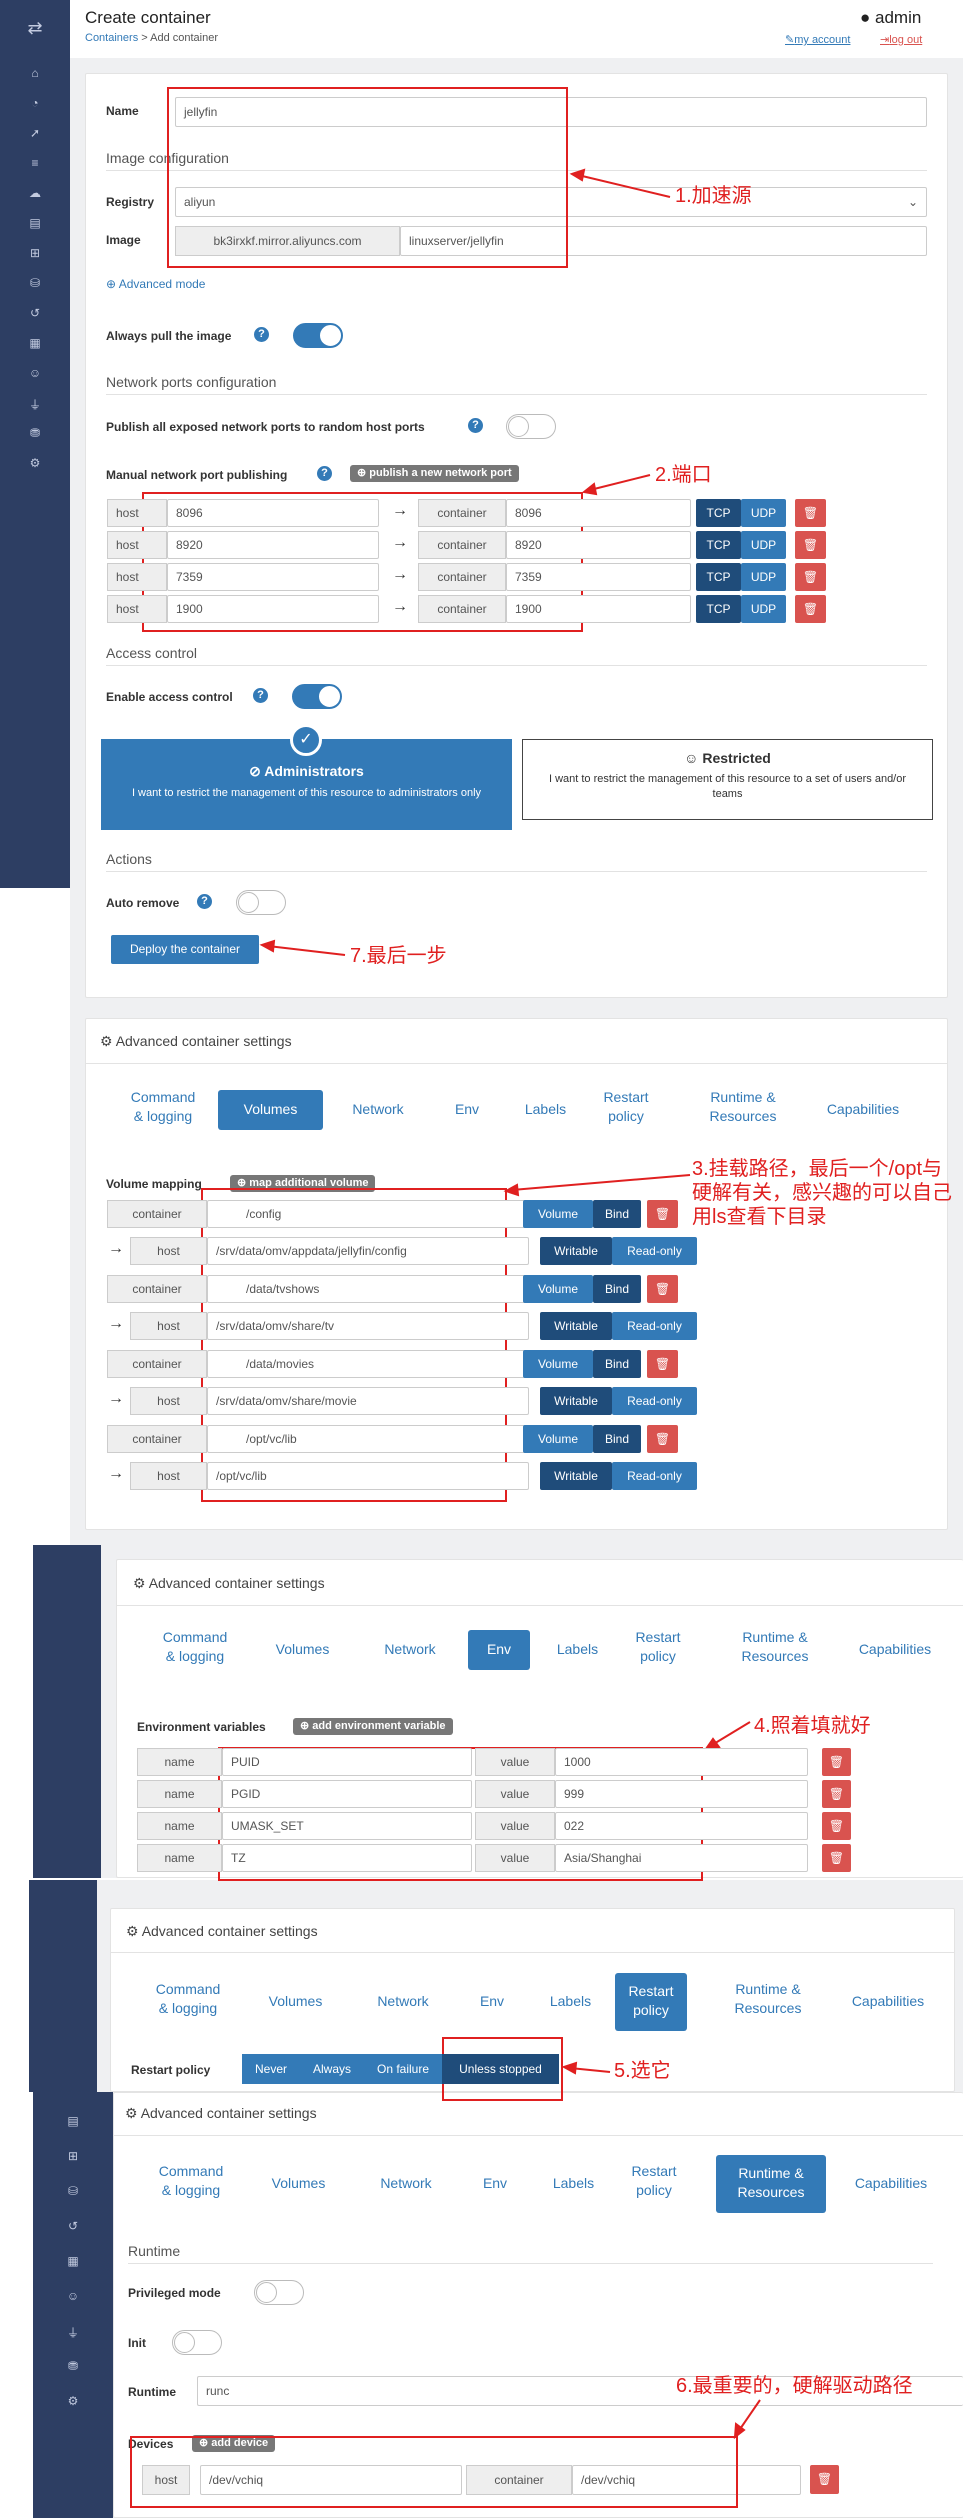 This screenshot has height=2518, width=963. What do you see at coordinates (681, 1794) in the screenshot?
I see `env-value-input: 999` at bounding box center [681, 1794].